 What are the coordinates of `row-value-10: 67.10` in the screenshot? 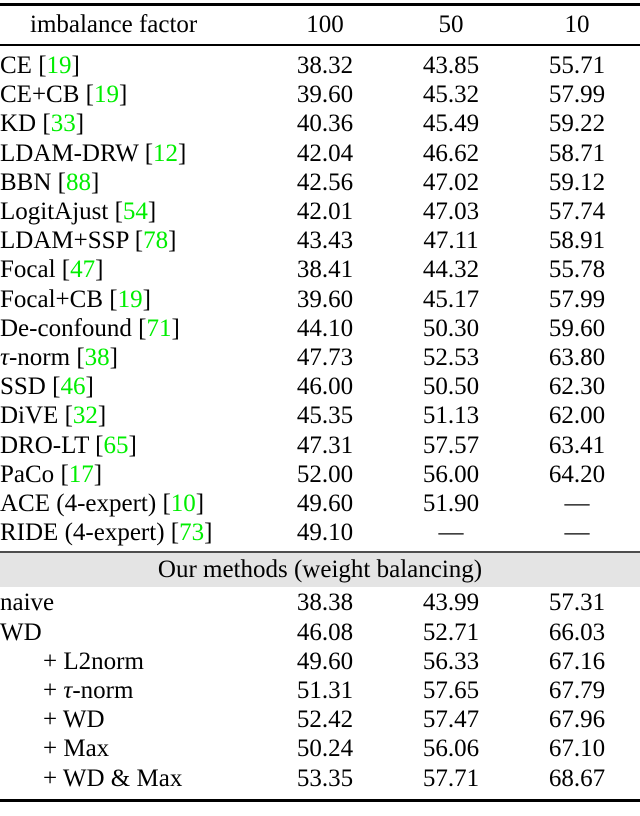 It's located at (577, 749).